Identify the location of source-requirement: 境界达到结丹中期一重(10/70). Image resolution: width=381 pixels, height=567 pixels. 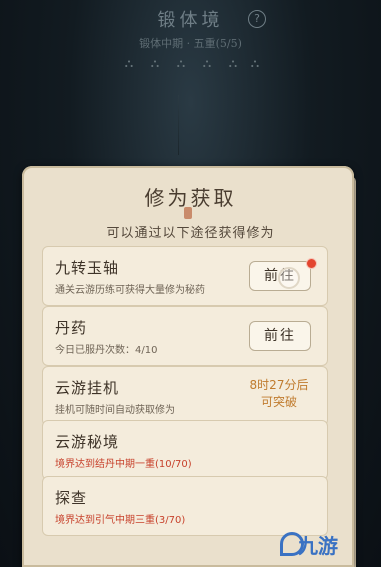
(123, 464).